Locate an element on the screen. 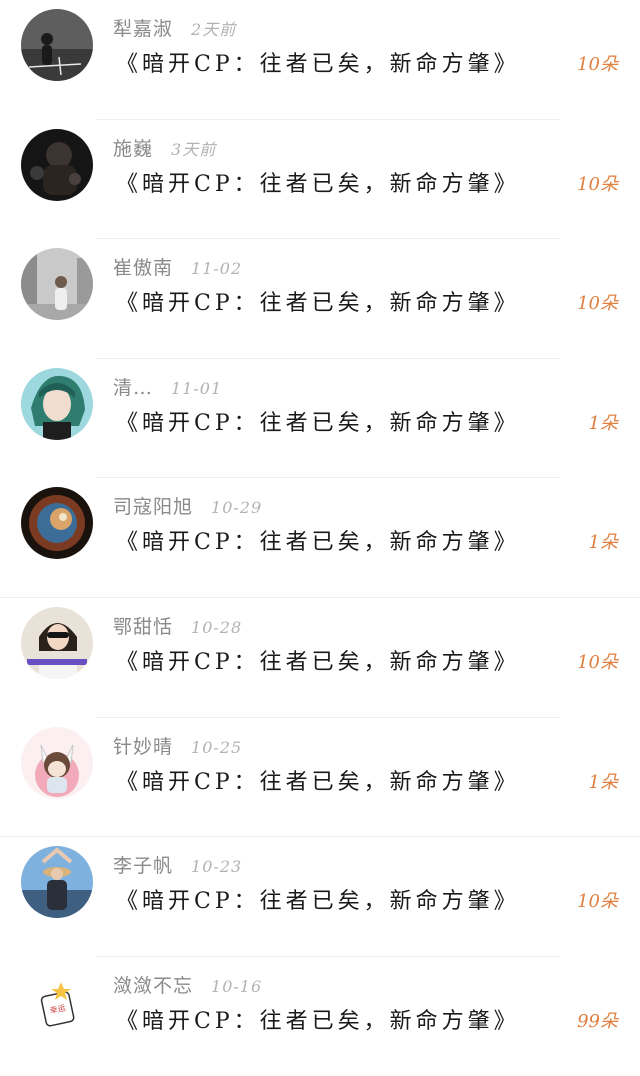  list-item: 鄂甜恬 10-28 《暗开CP：往者已矣，新命方肇》 10朵 is located at coordinates (320, 658).